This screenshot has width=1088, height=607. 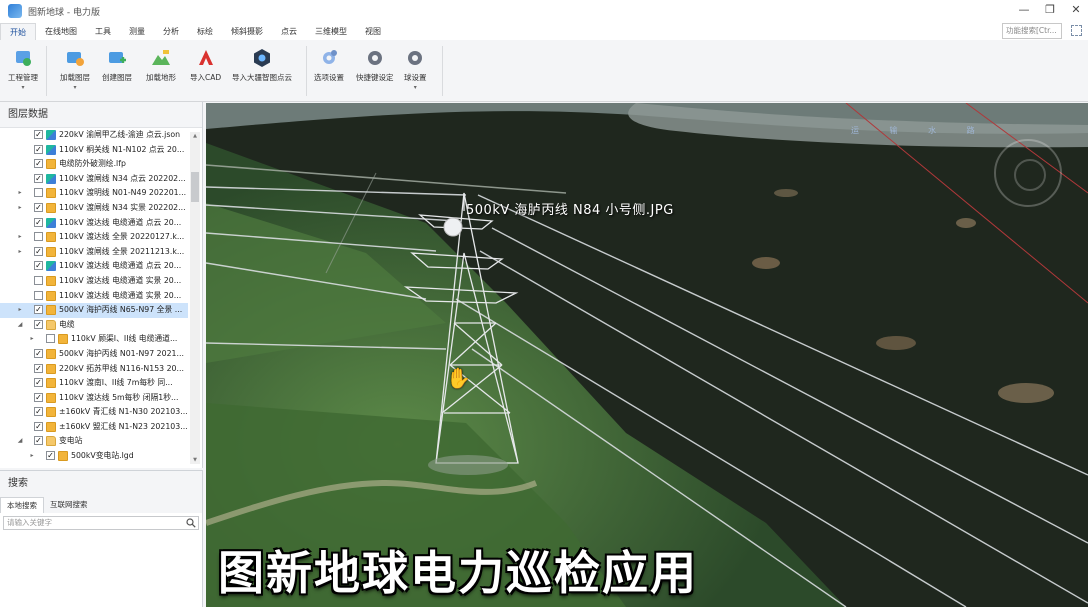 What do you see at coordinates (1076, 10) in the screenshot?
I see `close-button: ✕` at bounding box center [1076, 10].